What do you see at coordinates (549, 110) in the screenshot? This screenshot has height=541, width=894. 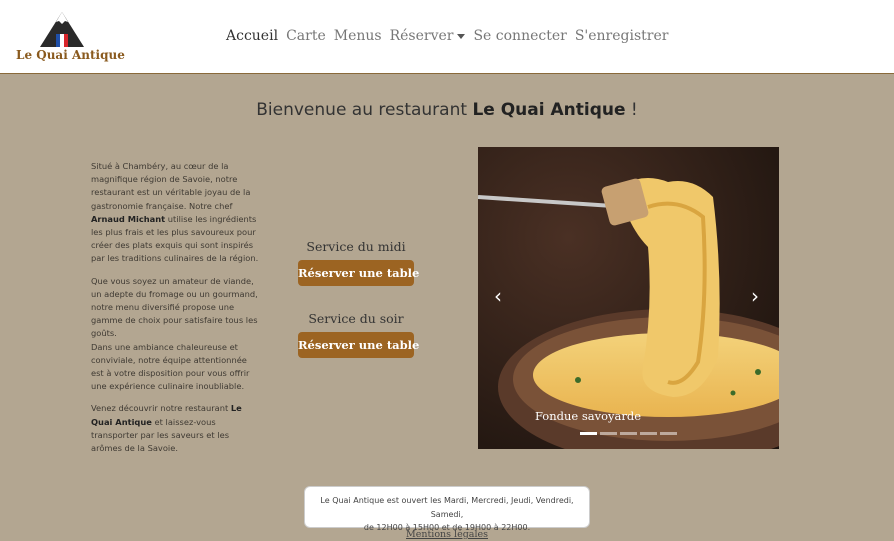 I see `welcome-restaurant-name: Le Quai Antique` at bounding box center [549, 110].